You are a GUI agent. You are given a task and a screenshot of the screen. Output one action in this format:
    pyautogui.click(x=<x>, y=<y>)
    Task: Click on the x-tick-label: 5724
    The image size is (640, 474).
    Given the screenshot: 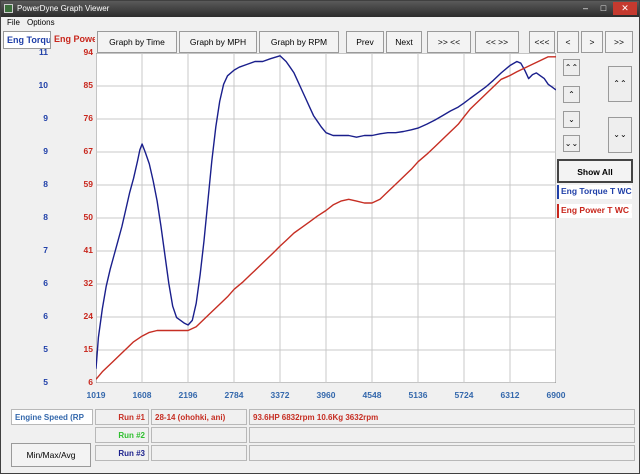 What is the action you would take?
    pyautogui.click(x=464, y=395)
    